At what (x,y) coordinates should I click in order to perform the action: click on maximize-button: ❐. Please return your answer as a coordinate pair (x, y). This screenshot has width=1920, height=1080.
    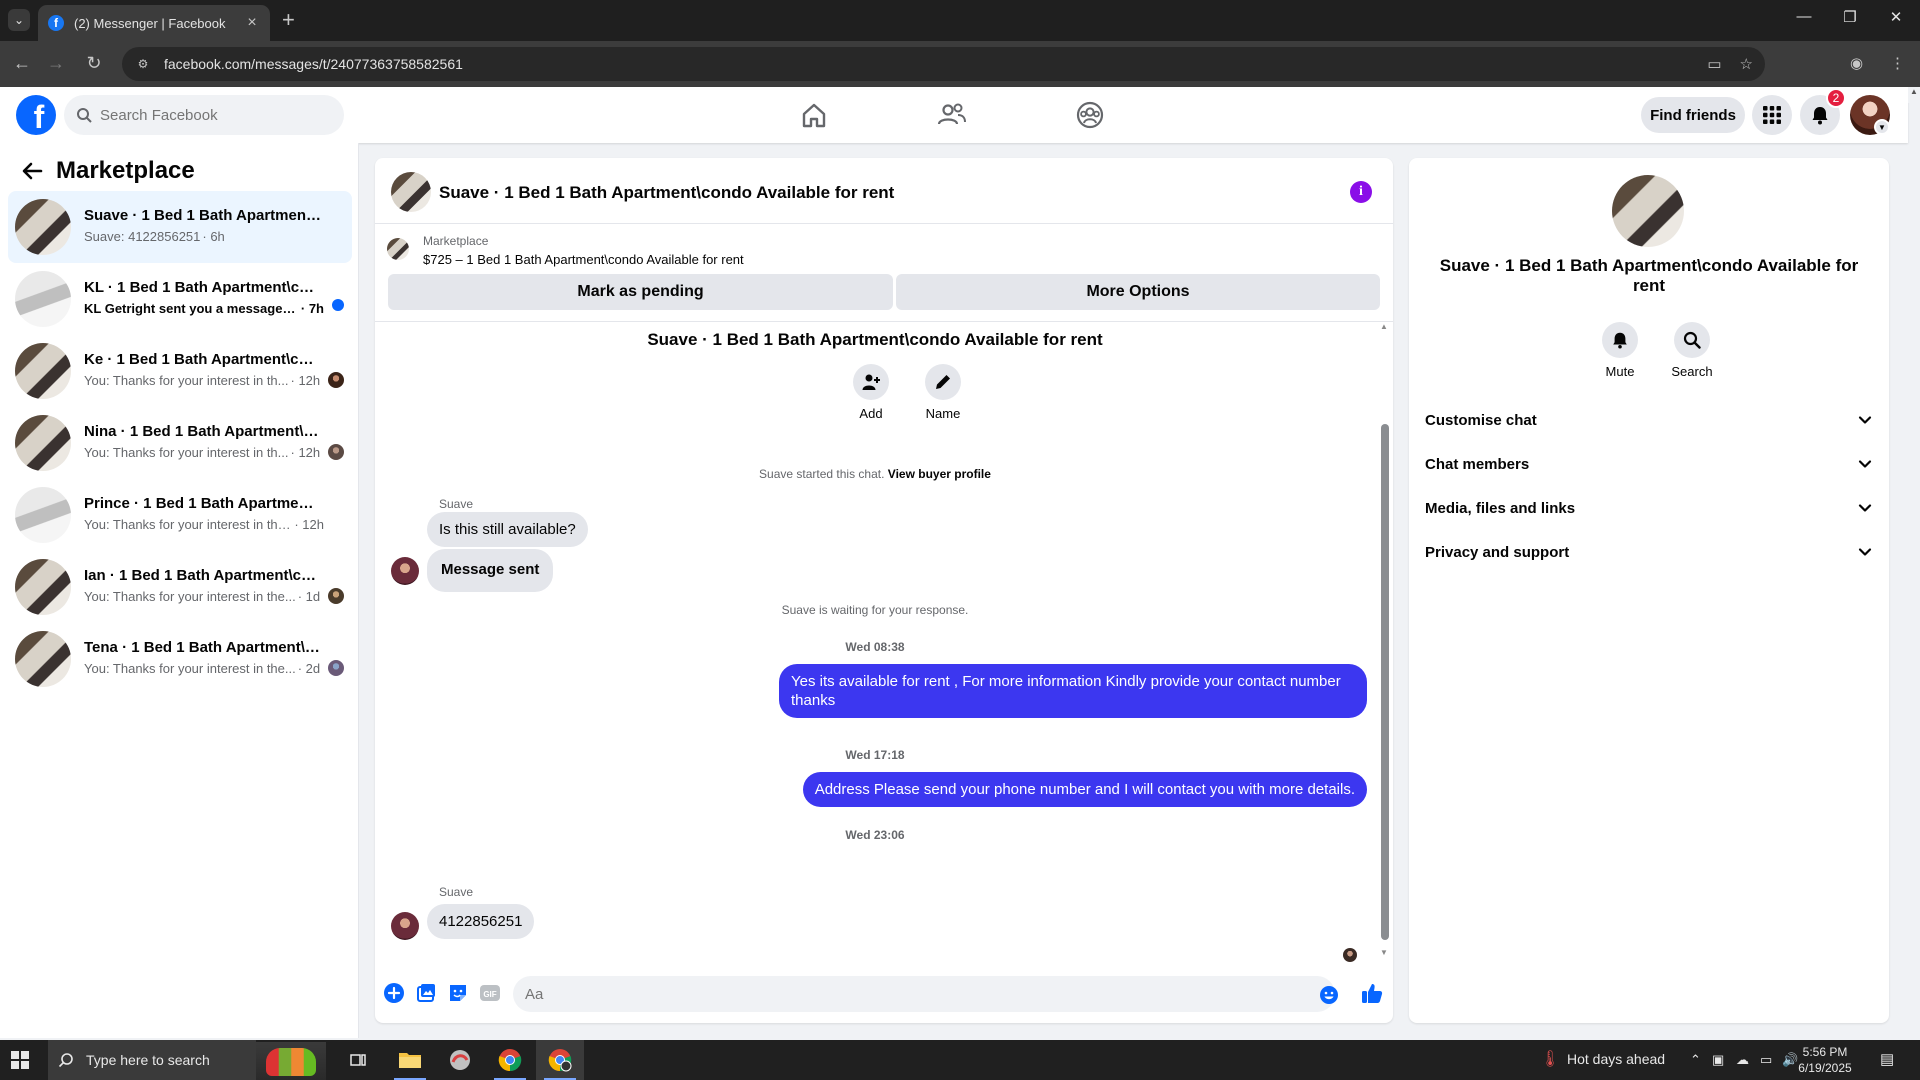
    Looking at the image, I should click on (1850, 17).